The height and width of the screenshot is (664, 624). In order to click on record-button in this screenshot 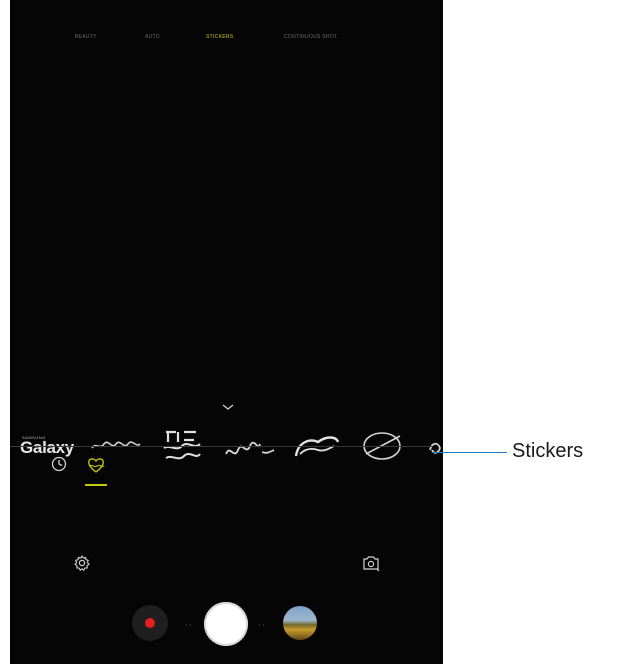, I will do `click(150, 623)`.